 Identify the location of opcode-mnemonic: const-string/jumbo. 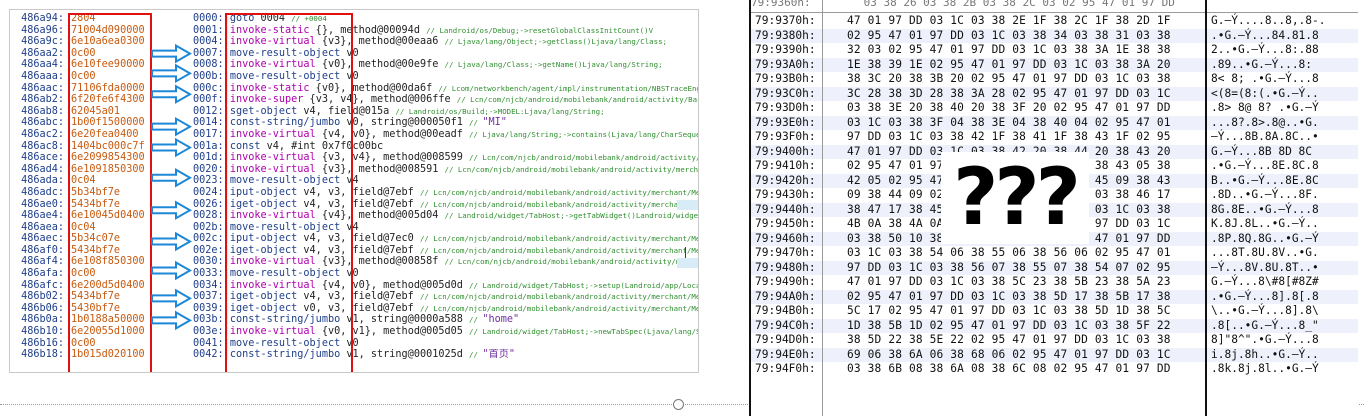
(285, 123).